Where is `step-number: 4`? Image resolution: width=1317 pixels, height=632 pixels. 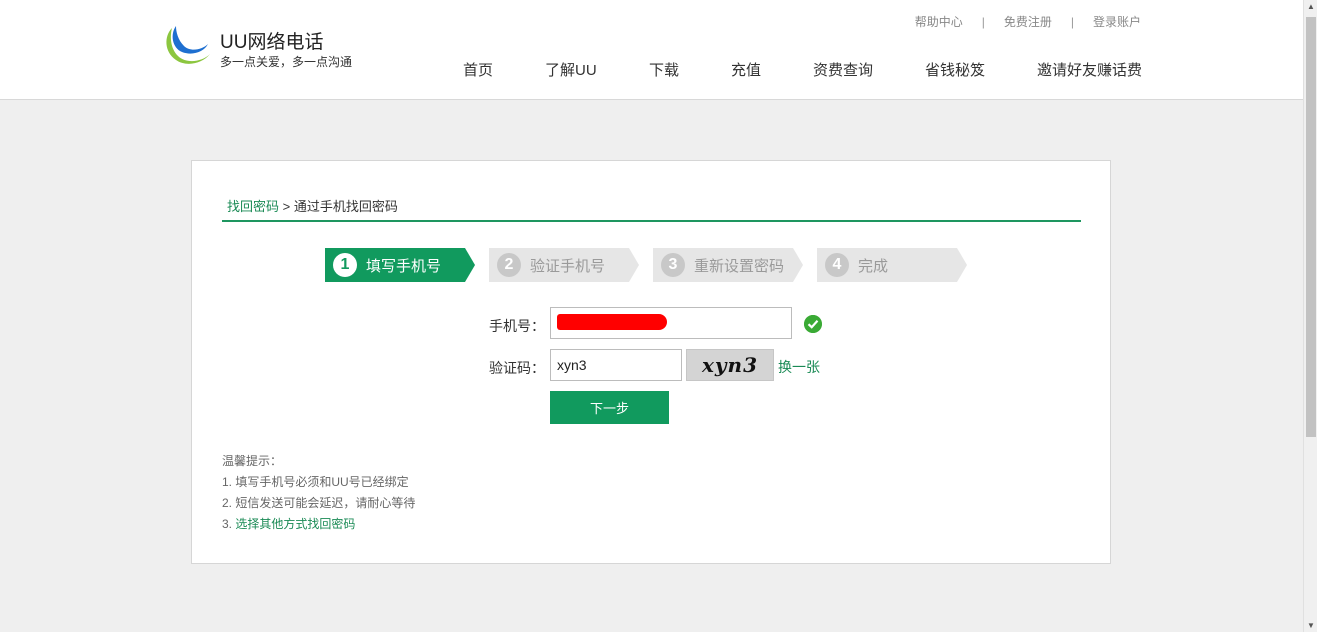 step-number: 4 is located at coordinates (837, 265).